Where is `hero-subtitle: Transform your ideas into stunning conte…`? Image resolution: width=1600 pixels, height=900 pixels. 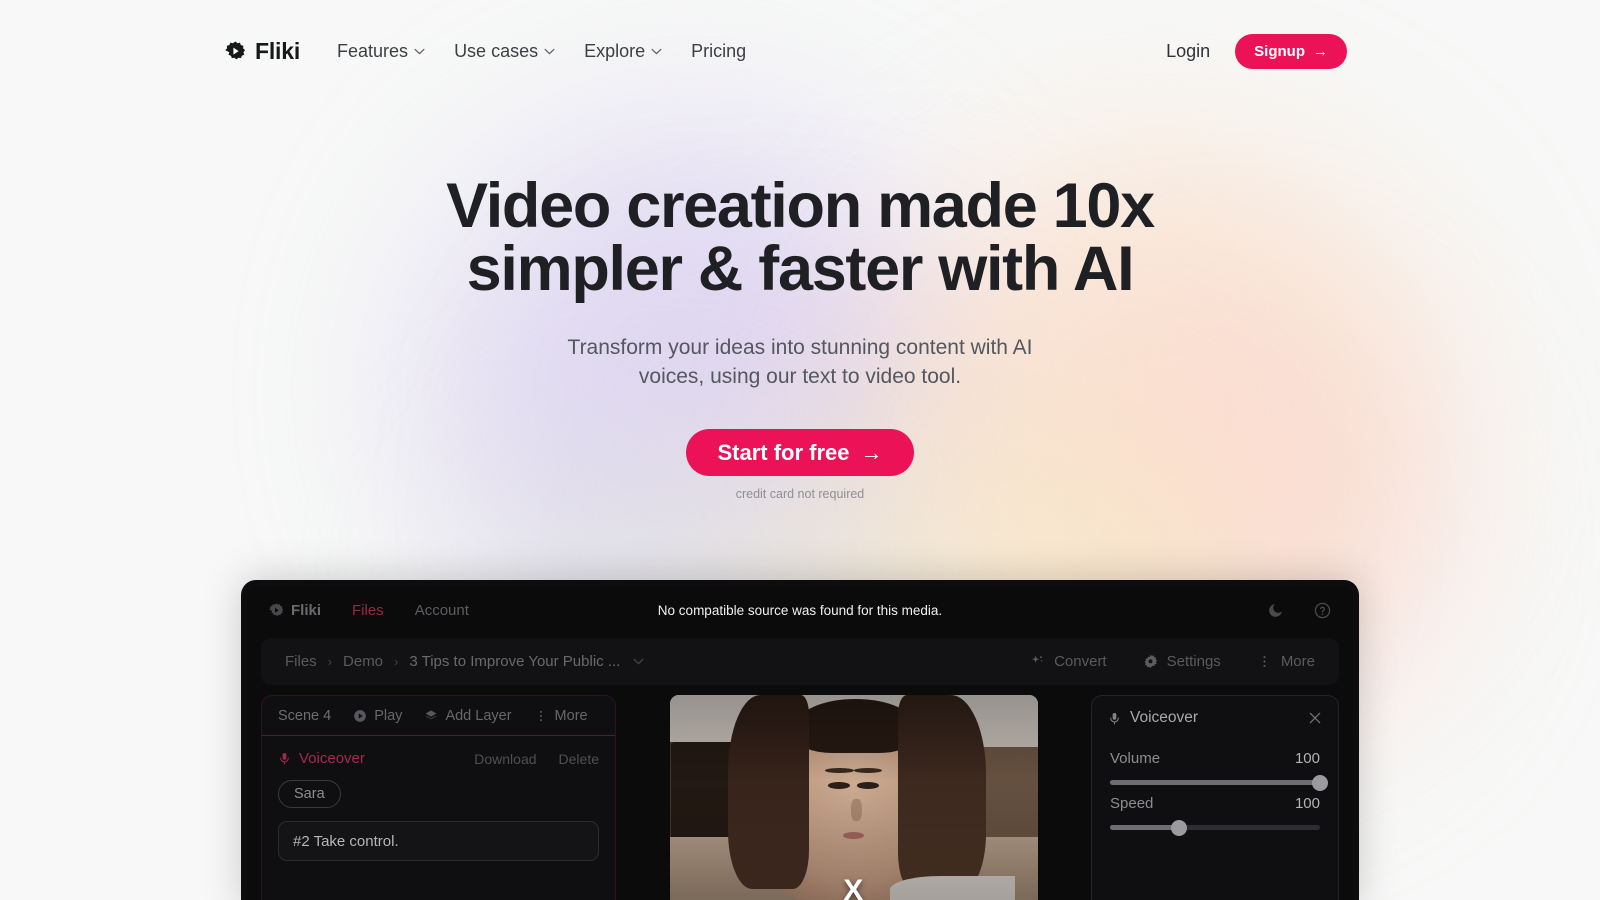
hero-subtitle: Transform your ideas into stunning conte… is located at coordinates (800, 362).